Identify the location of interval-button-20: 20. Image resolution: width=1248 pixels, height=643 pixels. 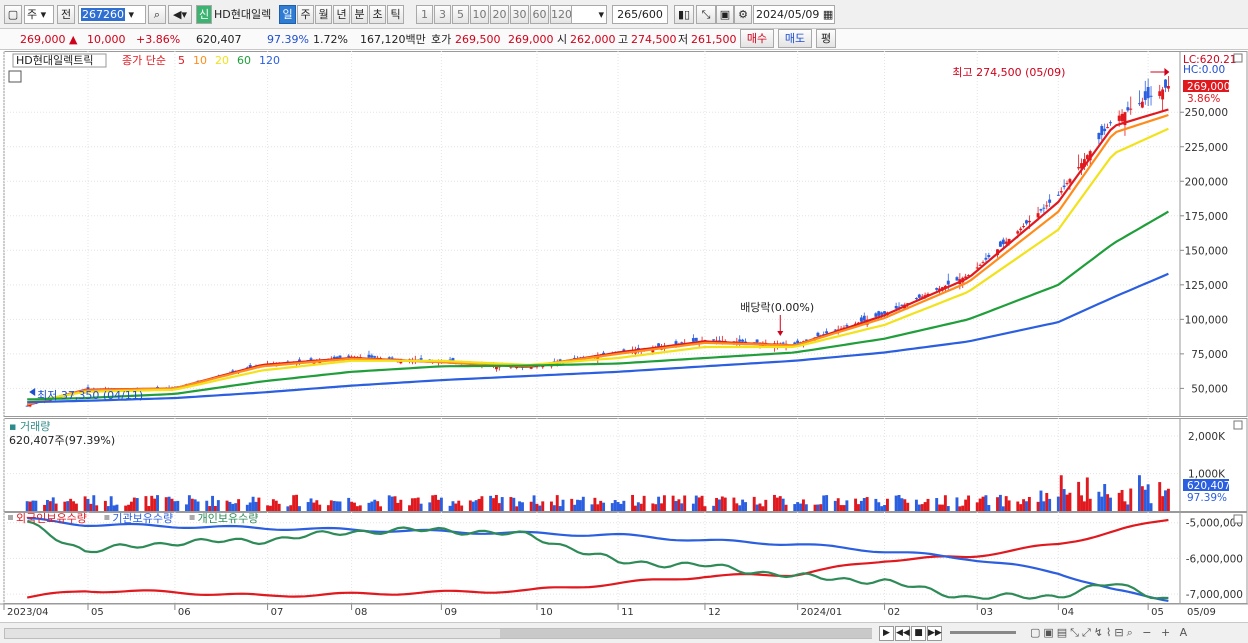
(499, 14).